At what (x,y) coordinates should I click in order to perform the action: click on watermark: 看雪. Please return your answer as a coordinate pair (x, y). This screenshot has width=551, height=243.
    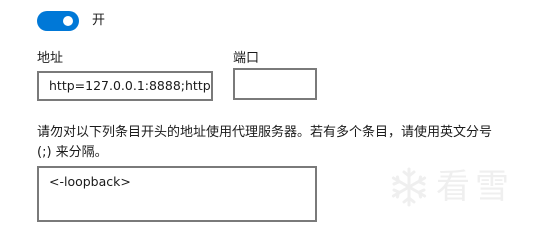
    Looking at the image, I should click on (451, 187).